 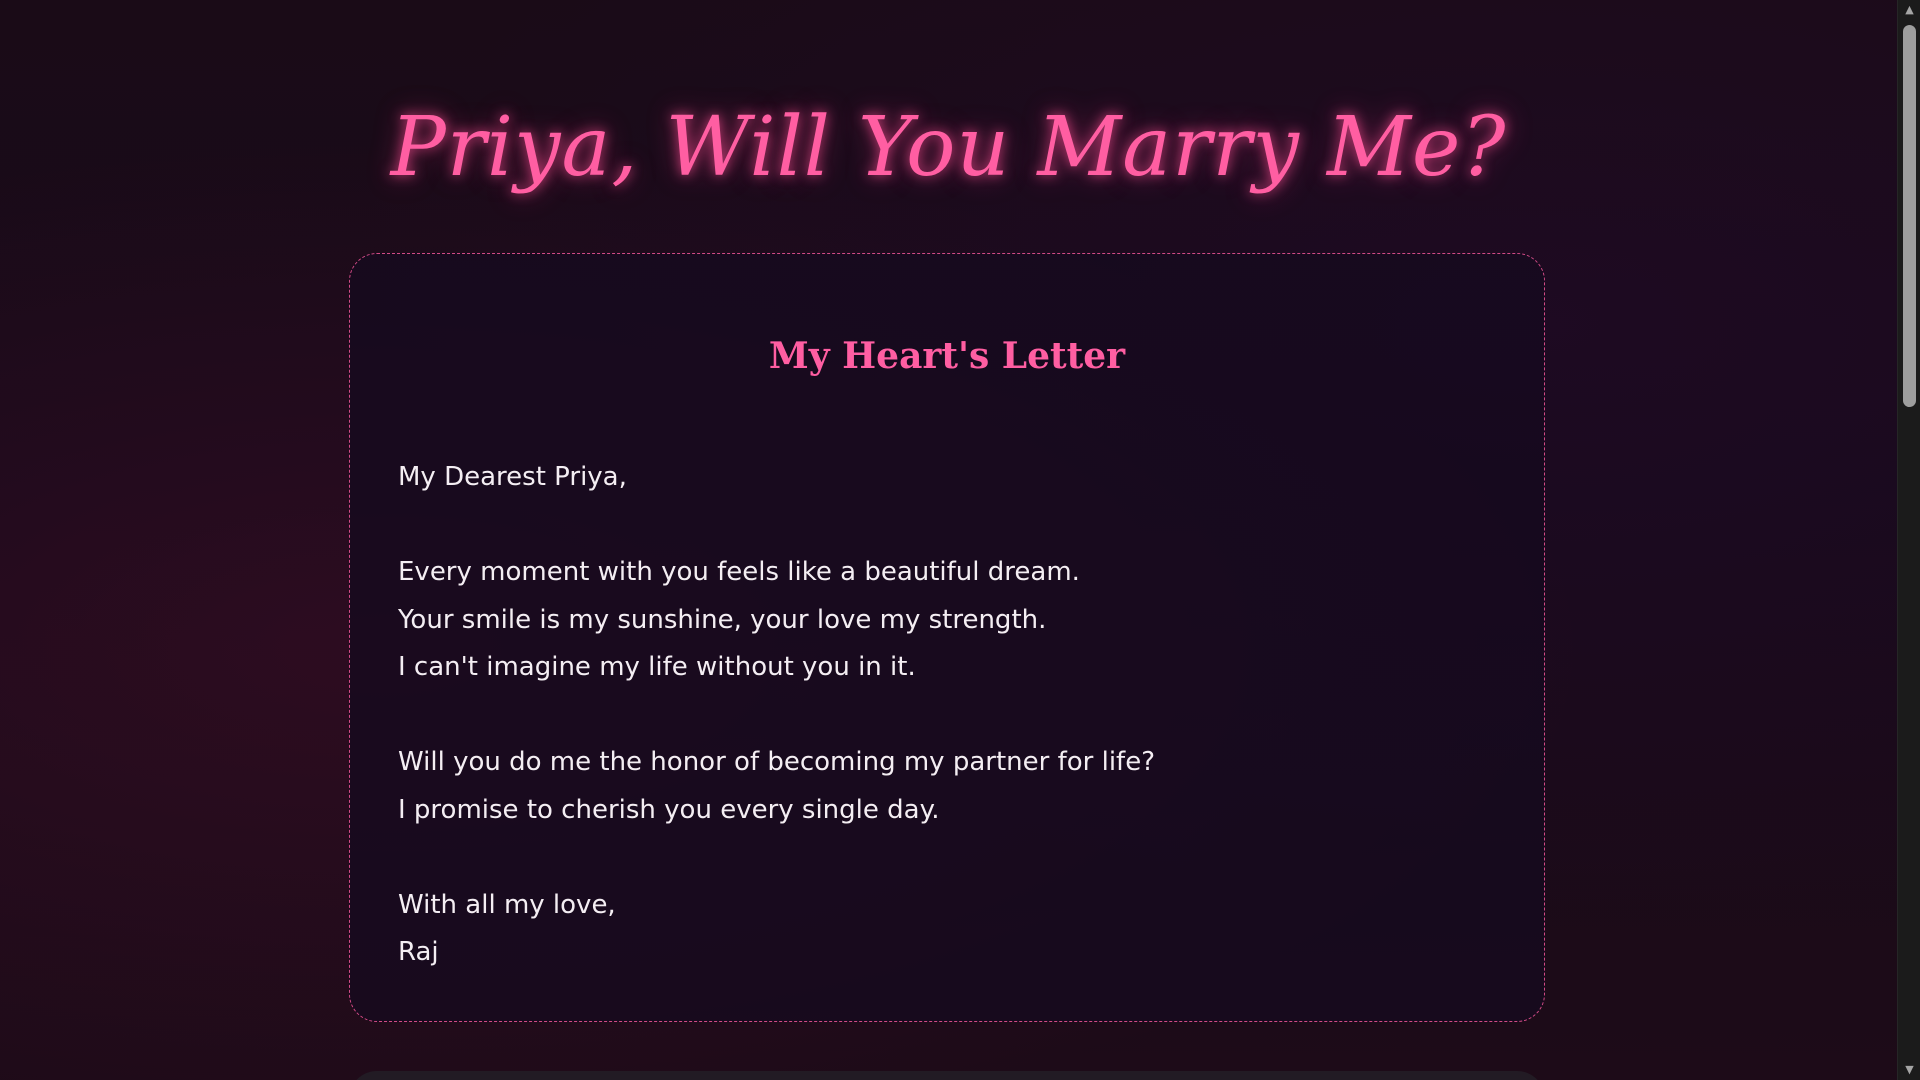 What do you see at coordinates (512, 477) in the screenshot?
I see `letter-greeting: My Dearest Priya,` at bounding box center [512, 477].